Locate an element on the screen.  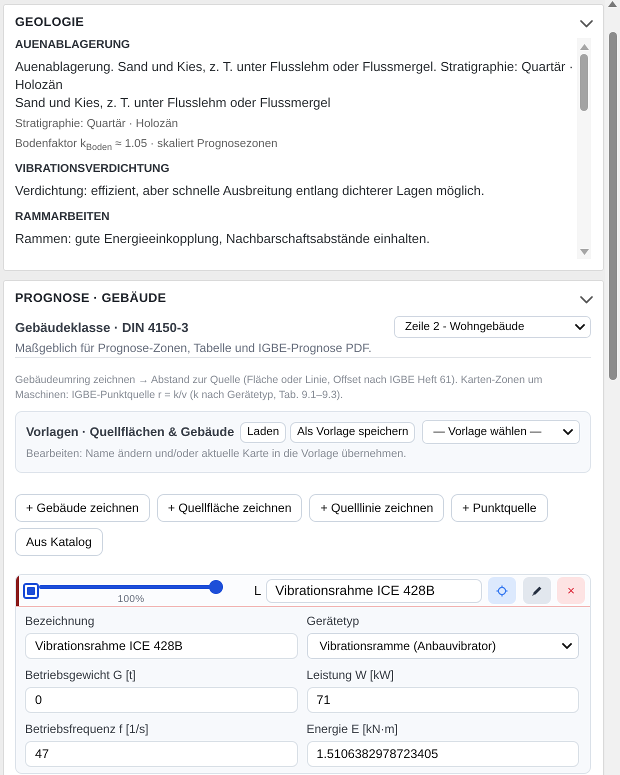
action-button: + Punktquelle is located at coordinates (499, 508).